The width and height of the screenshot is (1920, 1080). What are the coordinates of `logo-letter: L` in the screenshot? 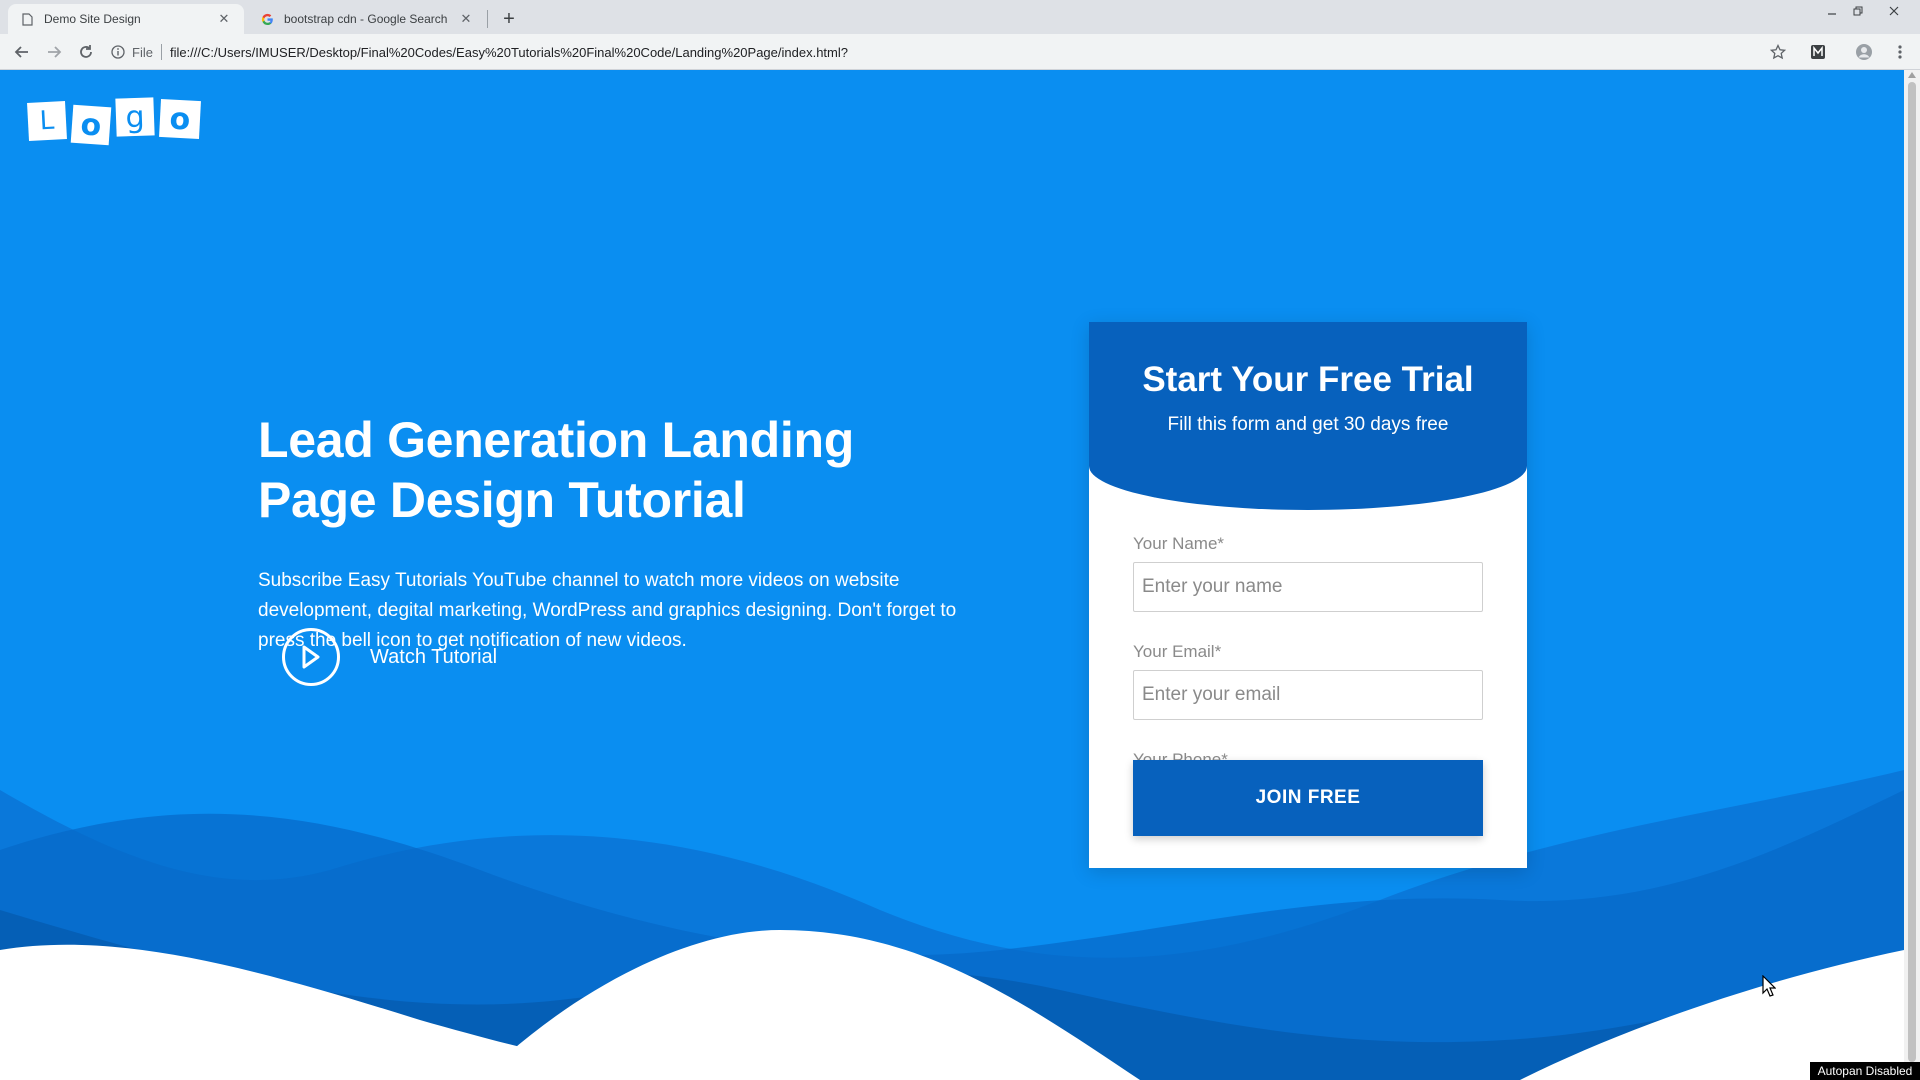 It's located at (47, 121).